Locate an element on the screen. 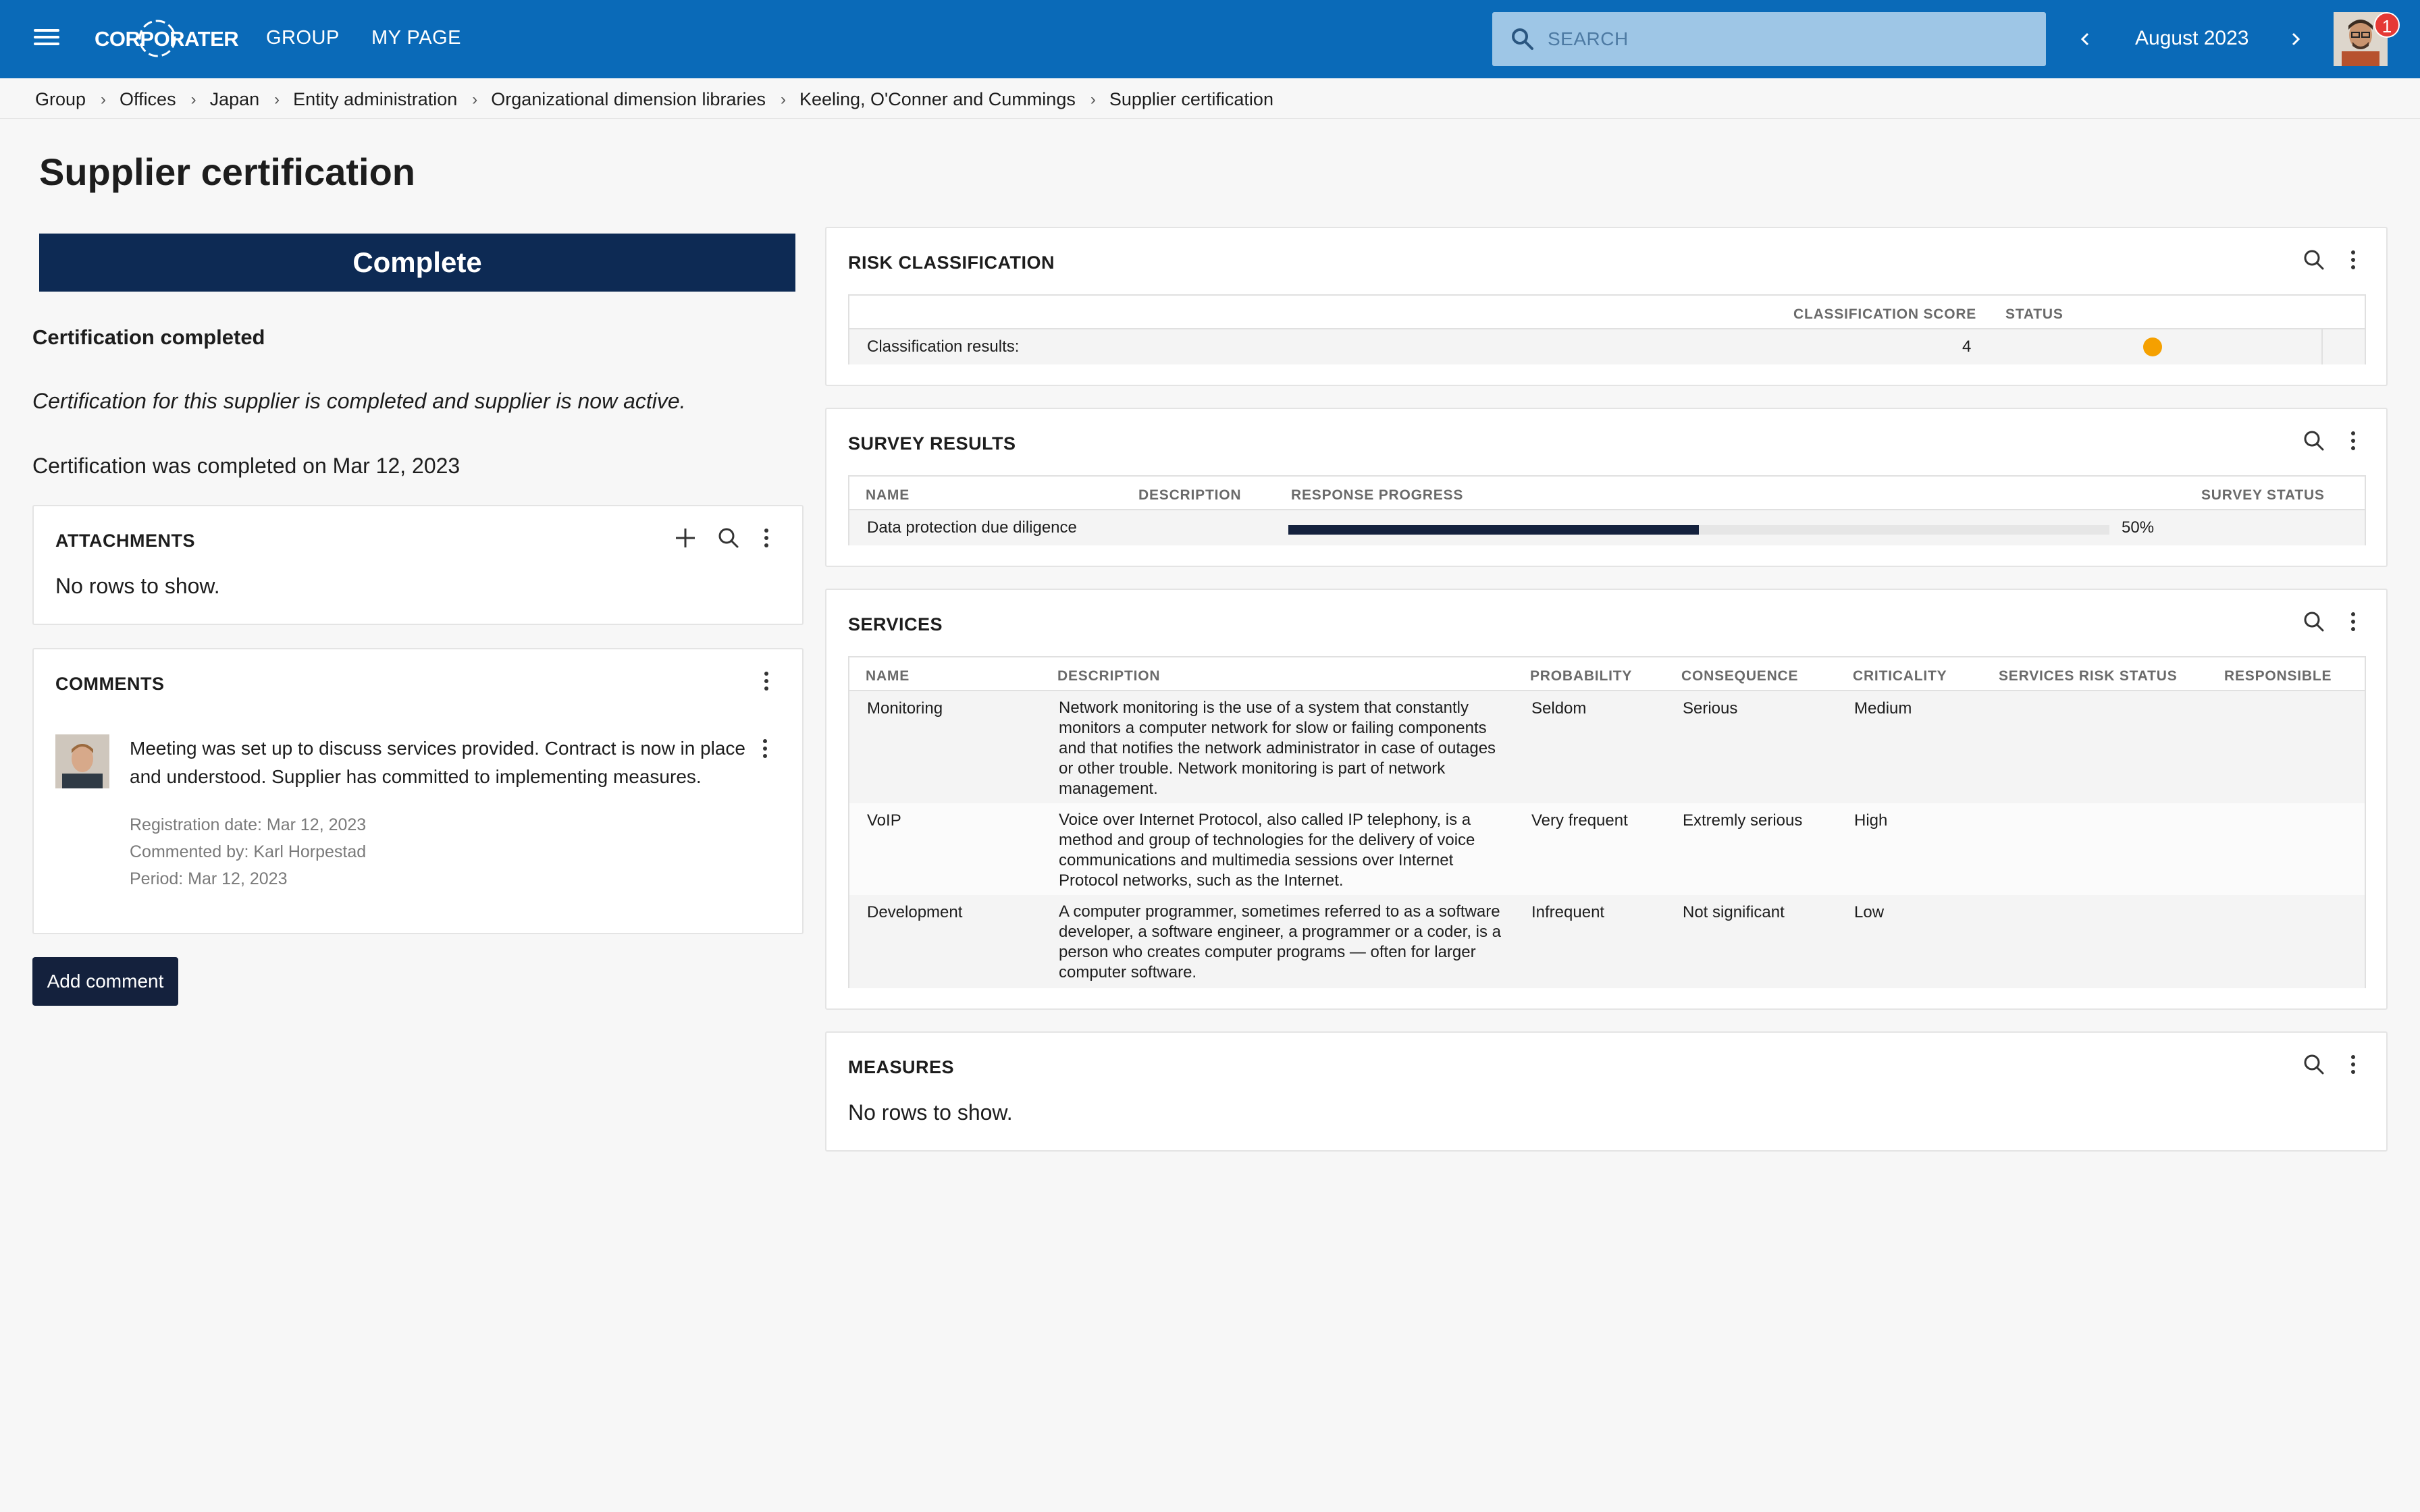  risk-classification-title: RISK CLASSIFICATION is located at coordinates (951, 262).